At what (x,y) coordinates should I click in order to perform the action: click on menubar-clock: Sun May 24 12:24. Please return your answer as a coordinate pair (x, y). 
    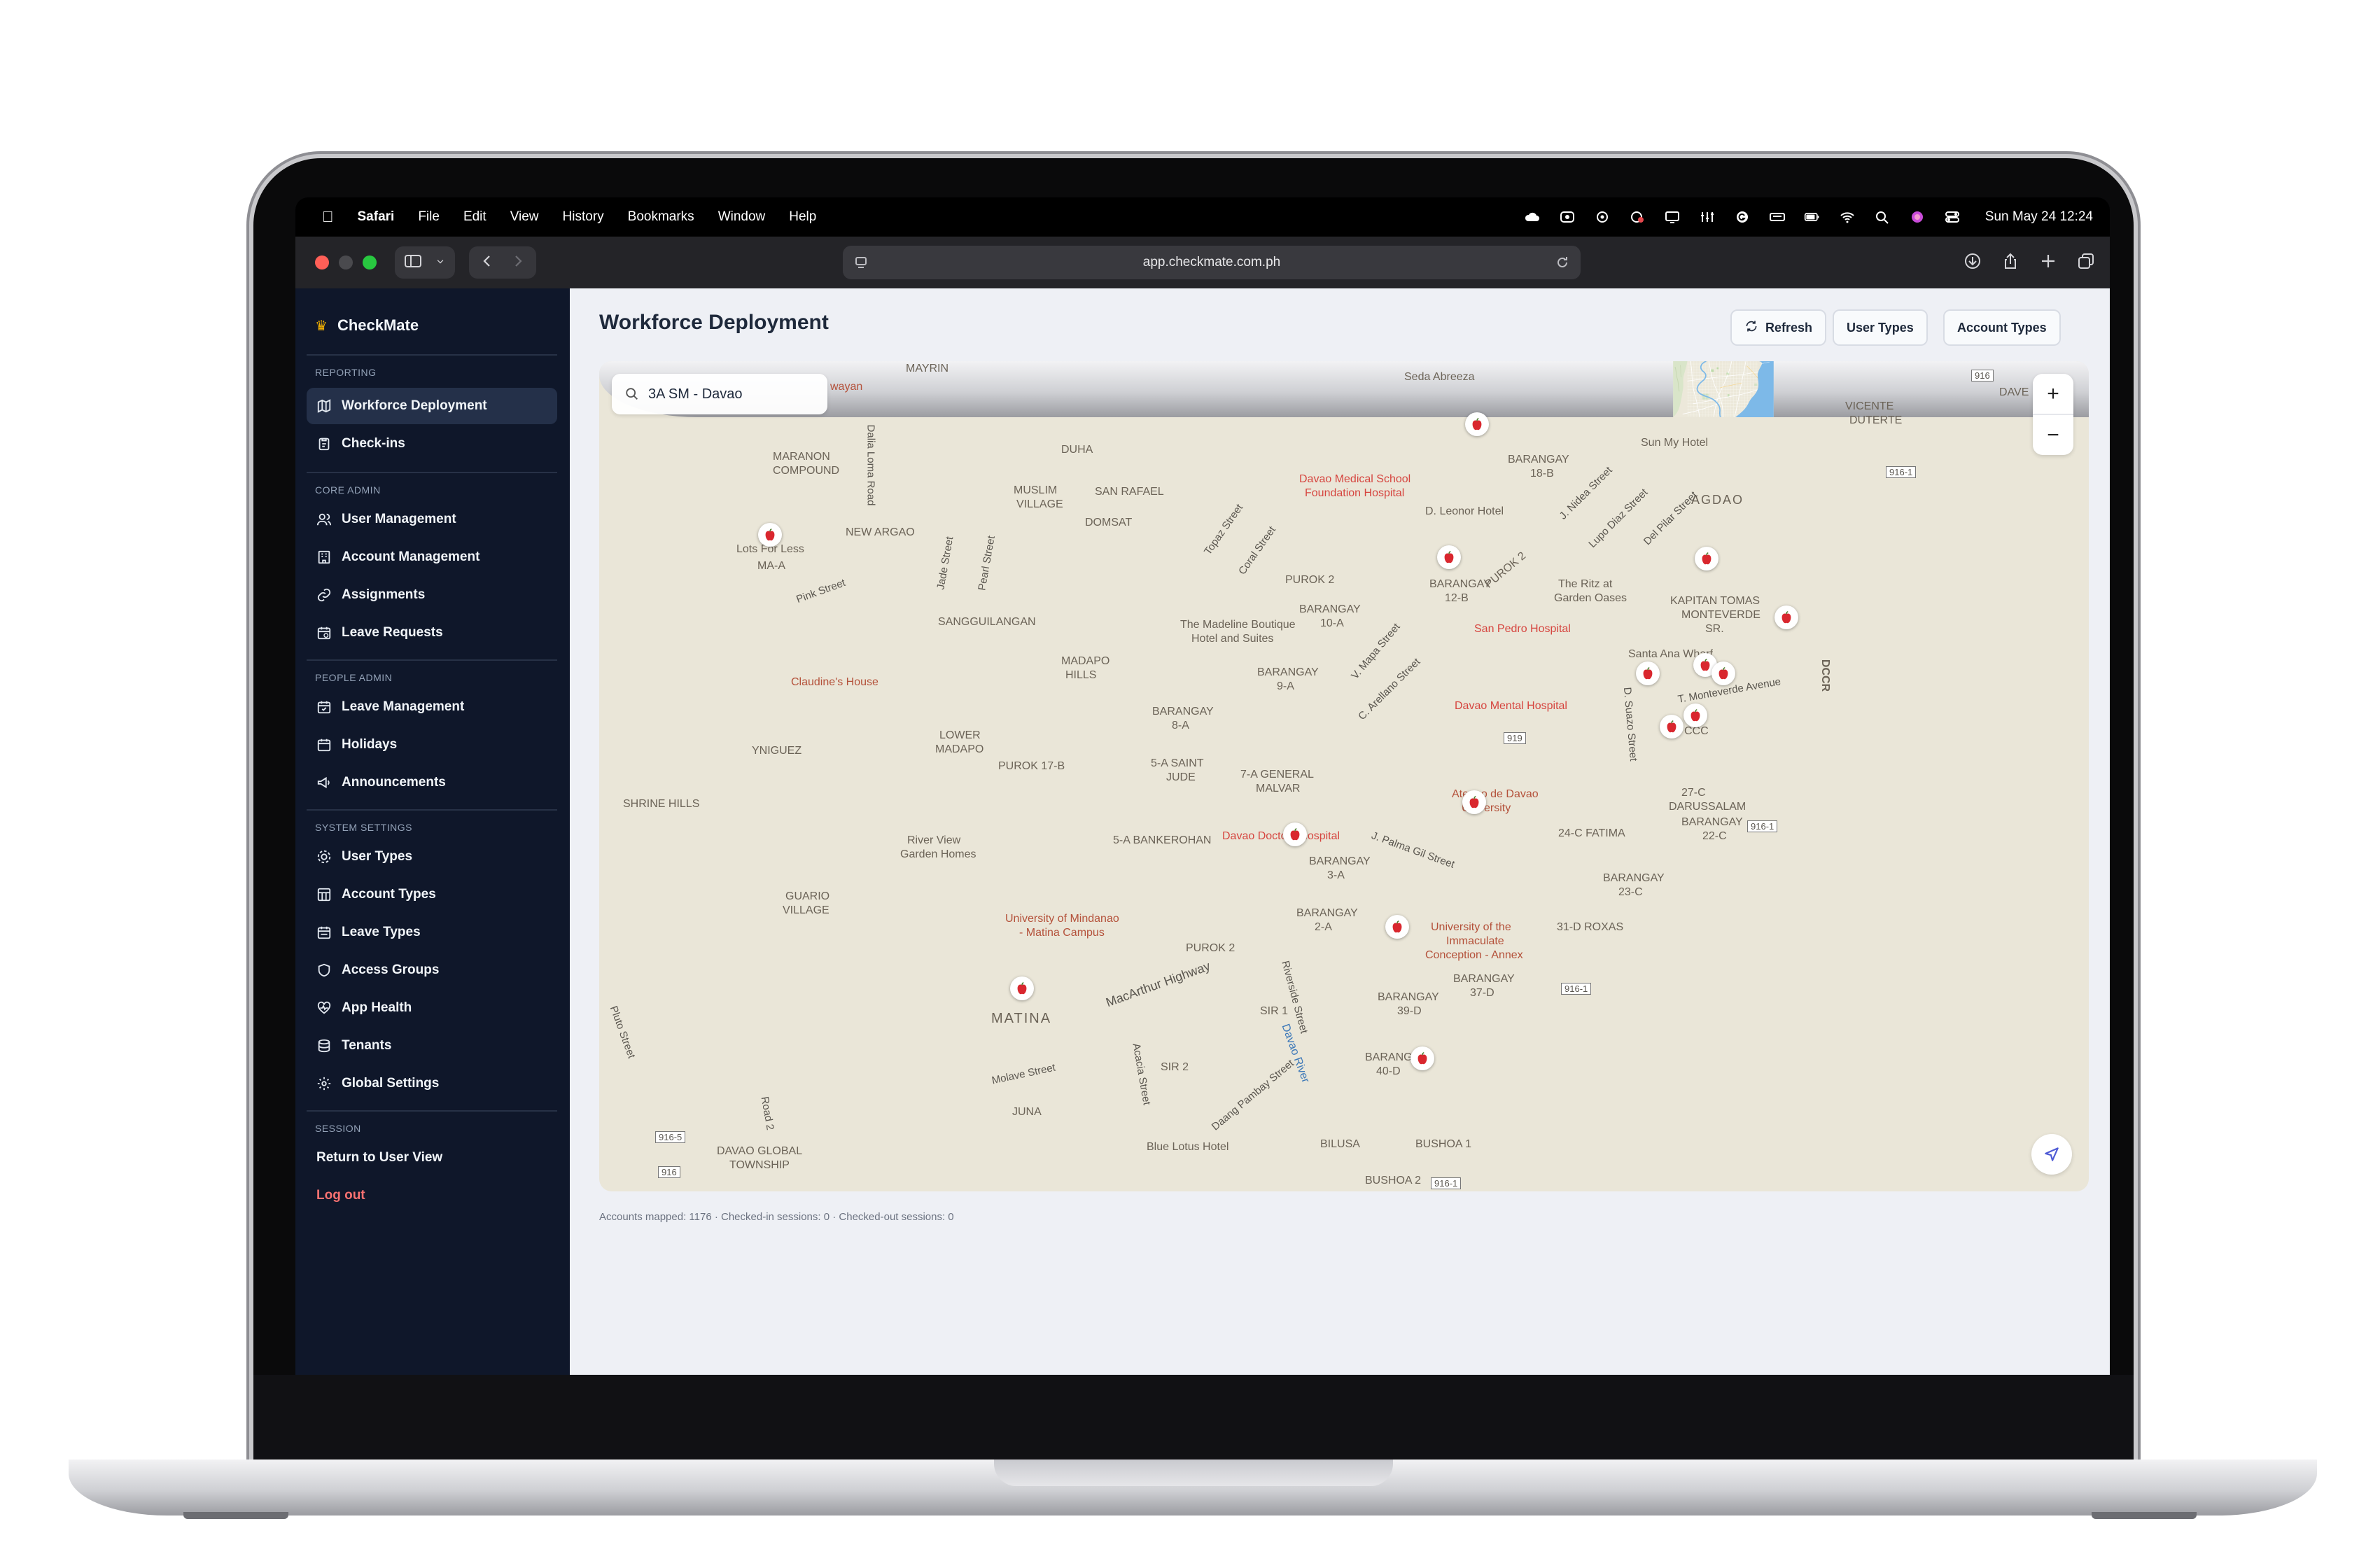
    Looking at the image, I should click on (2039, 217).